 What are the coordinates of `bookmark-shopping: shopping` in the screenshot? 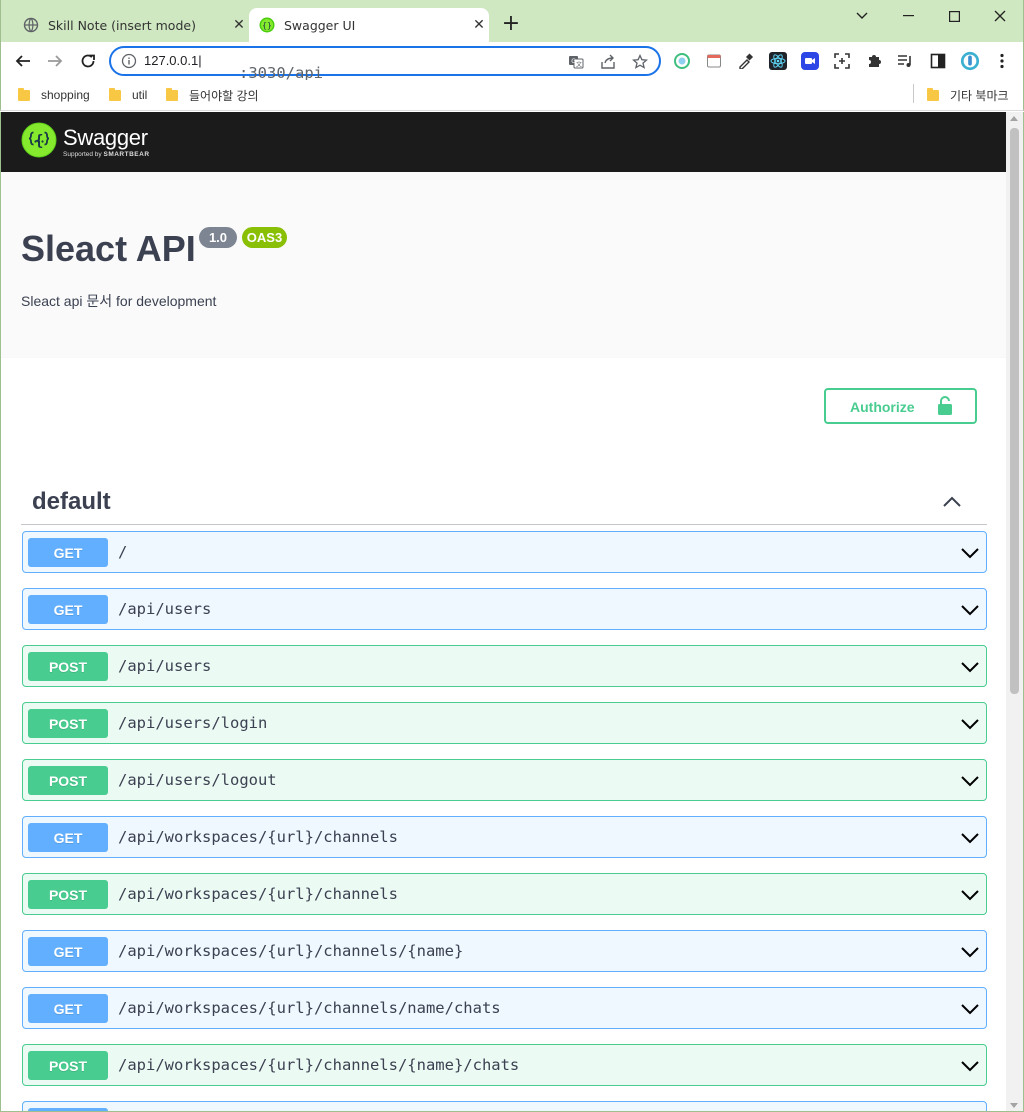 It's located at (54, 95).